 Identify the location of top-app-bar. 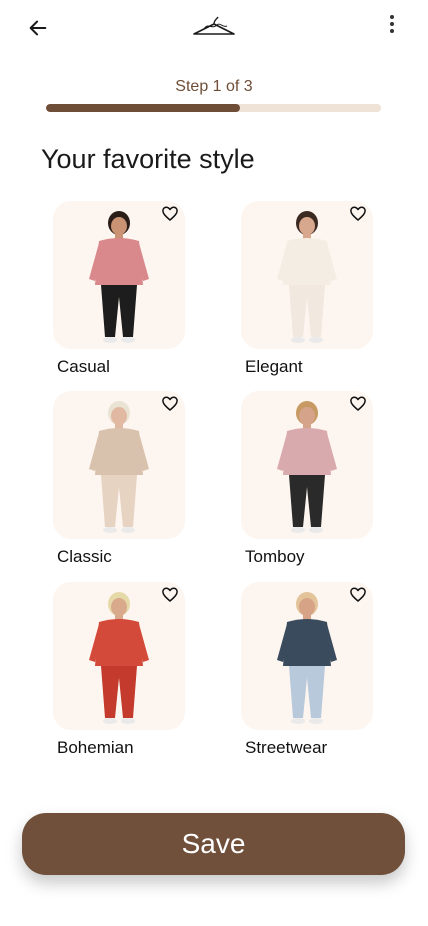
(214, 28).